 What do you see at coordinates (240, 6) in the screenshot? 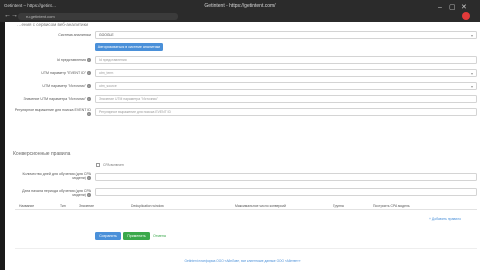
I see `window-title: Getintent - https://getintent.com/` at bounding box center [240, 6].